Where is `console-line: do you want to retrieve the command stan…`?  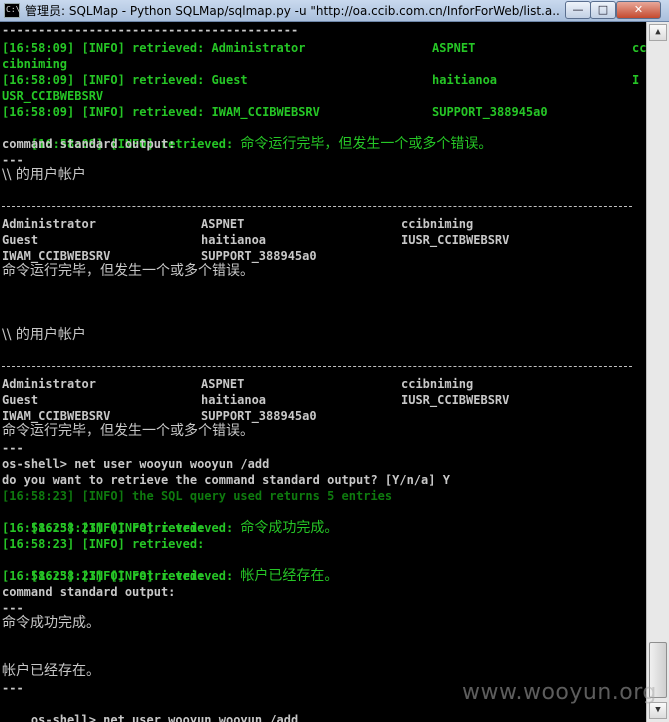
console-line: do you want to retrieve the command stan… is located at coordinates (226, 480).